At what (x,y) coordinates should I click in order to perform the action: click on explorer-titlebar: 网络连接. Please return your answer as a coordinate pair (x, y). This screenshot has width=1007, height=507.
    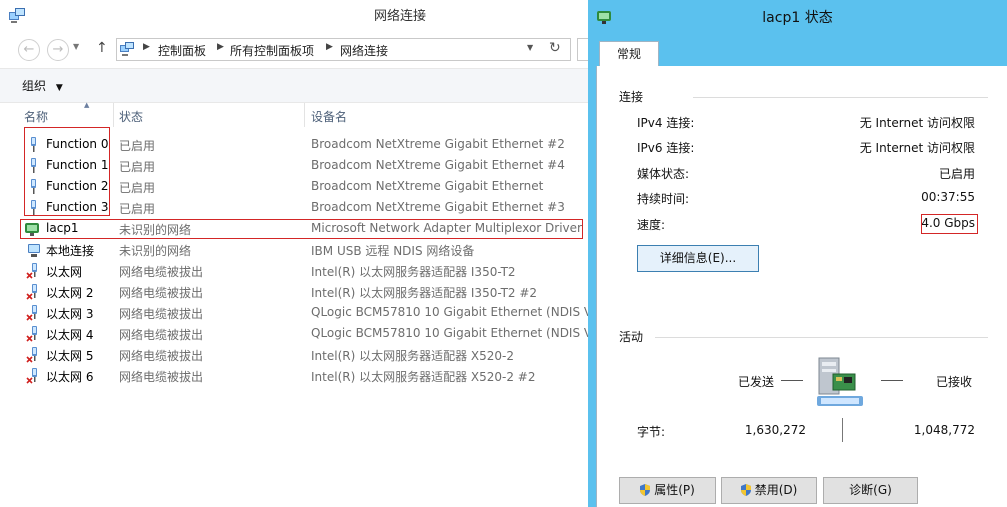
    Looking at the image, I should click on (295, 16).